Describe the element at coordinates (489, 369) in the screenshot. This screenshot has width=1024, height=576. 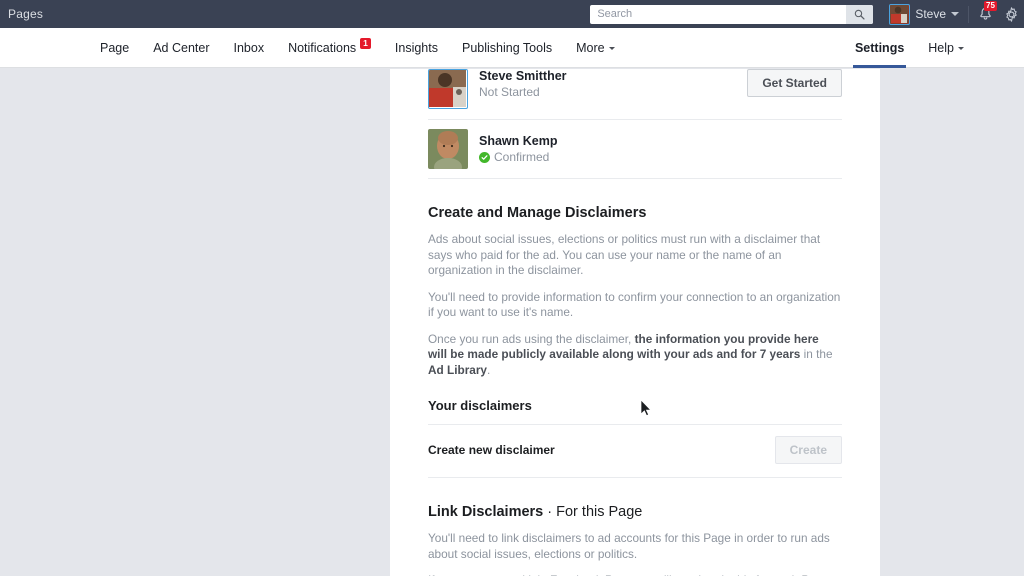
I see `para3-end: .` at that location.